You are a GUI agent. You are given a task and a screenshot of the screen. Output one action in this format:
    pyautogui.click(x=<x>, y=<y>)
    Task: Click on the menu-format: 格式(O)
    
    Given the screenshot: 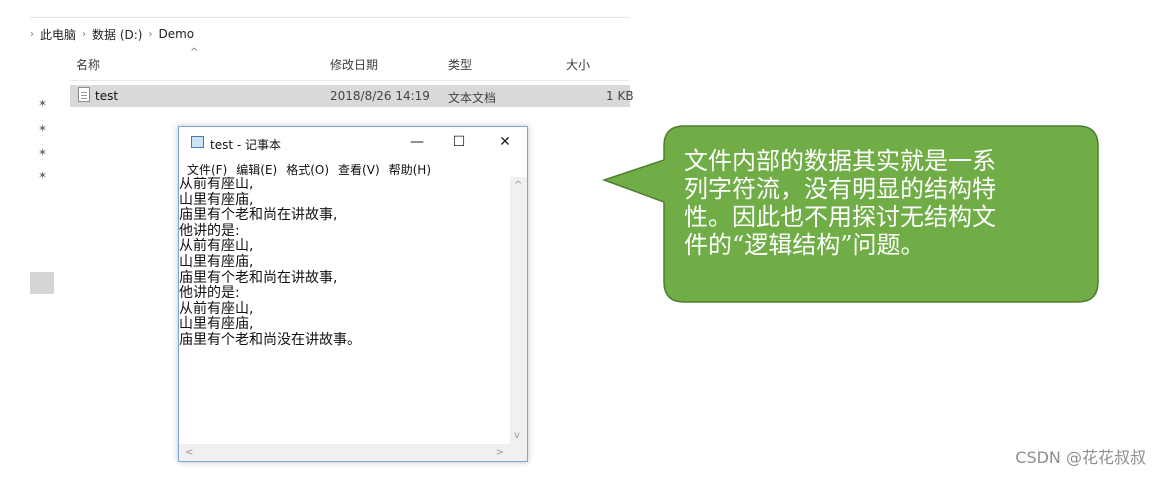 What is the action you would take?
    pyautogui.click(x=307, y=169)
    